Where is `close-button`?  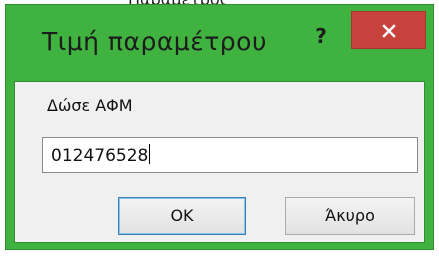 close-button is located at coordinates (388, 30).